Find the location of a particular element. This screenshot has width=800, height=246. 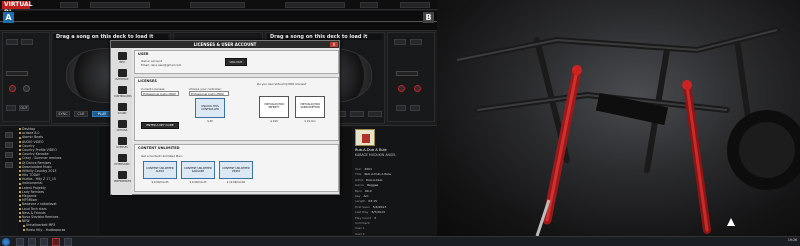

current-license-field: Professional Audio (PRO) is located at coordinates (160, 93).